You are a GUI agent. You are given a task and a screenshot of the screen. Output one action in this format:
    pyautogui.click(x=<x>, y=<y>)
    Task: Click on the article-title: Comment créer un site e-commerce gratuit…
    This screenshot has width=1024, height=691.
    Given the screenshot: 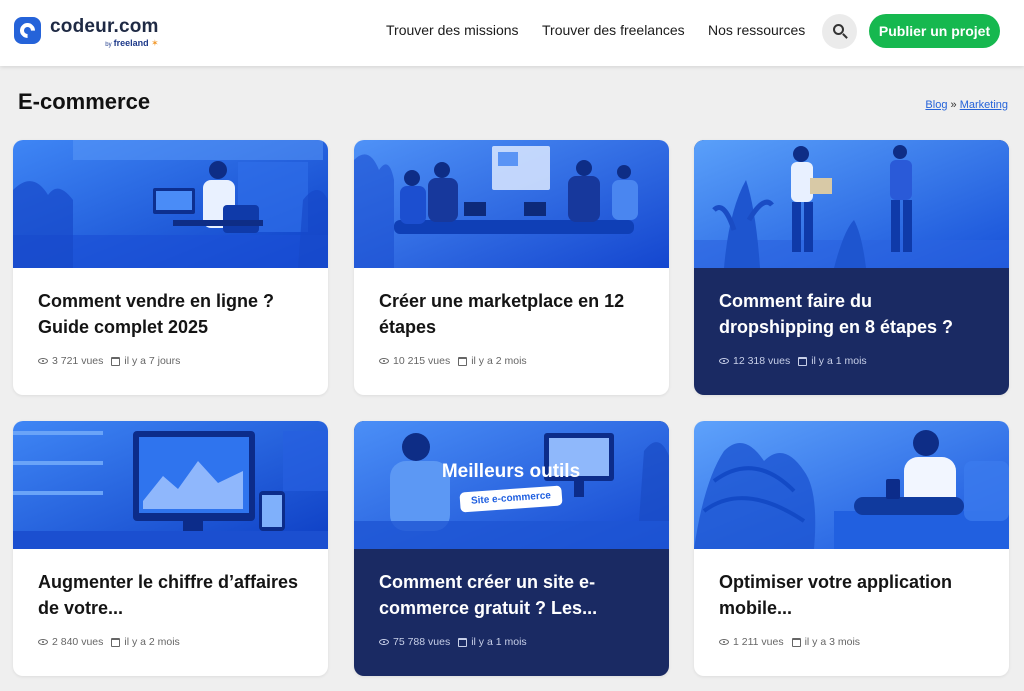 What is the action you would take?
    pyautogui.click(x=511, y=595)
    